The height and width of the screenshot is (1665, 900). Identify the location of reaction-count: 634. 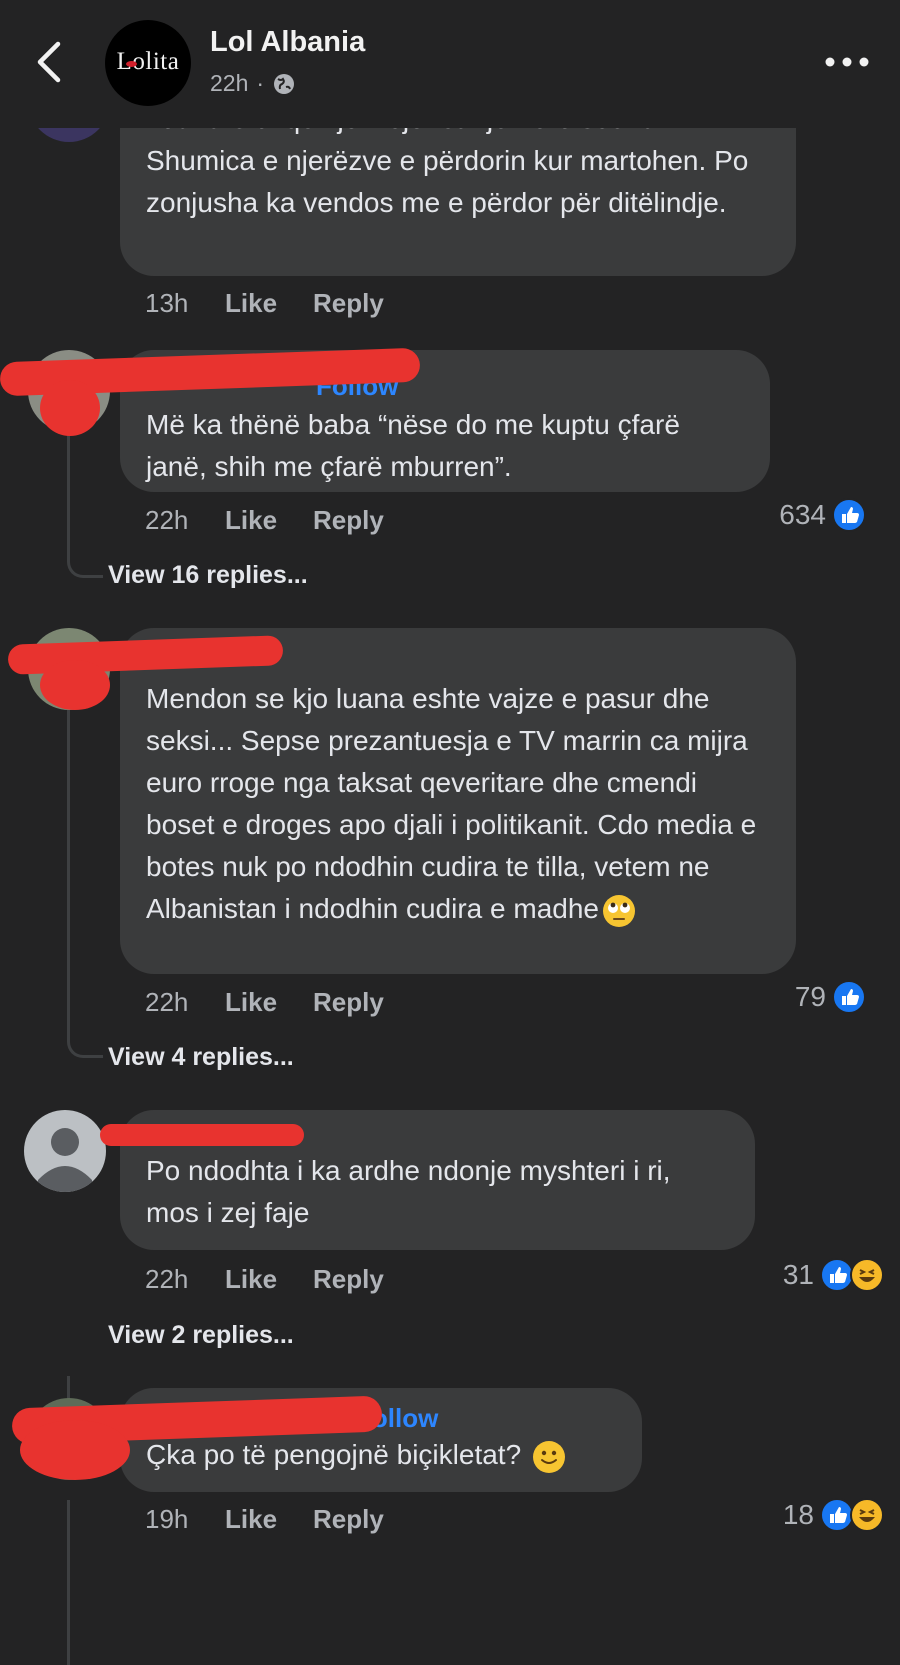
(802, 514).